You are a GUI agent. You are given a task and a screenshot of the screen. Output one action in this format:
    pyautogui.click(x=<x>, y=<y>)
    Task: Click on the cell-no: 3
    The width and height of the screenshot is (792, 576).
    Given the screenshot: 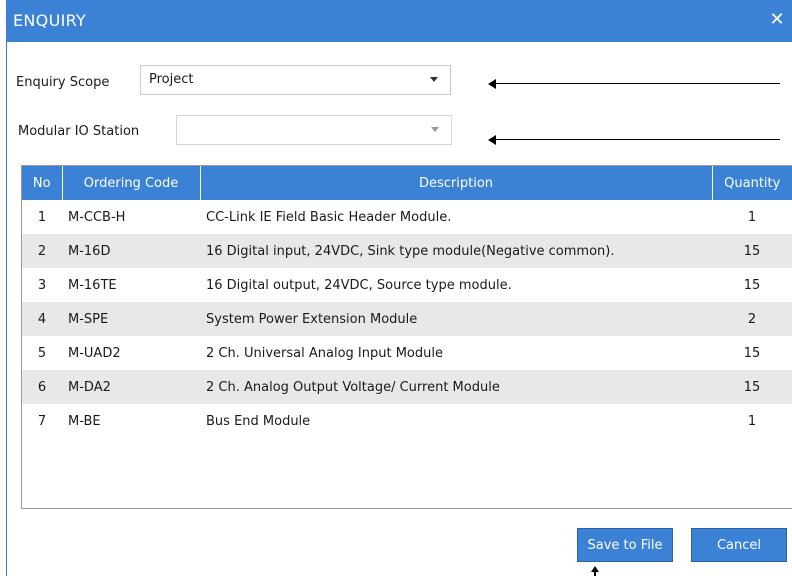 What is the action you would take?
    pyautogui.click(x=42, y=285)
    